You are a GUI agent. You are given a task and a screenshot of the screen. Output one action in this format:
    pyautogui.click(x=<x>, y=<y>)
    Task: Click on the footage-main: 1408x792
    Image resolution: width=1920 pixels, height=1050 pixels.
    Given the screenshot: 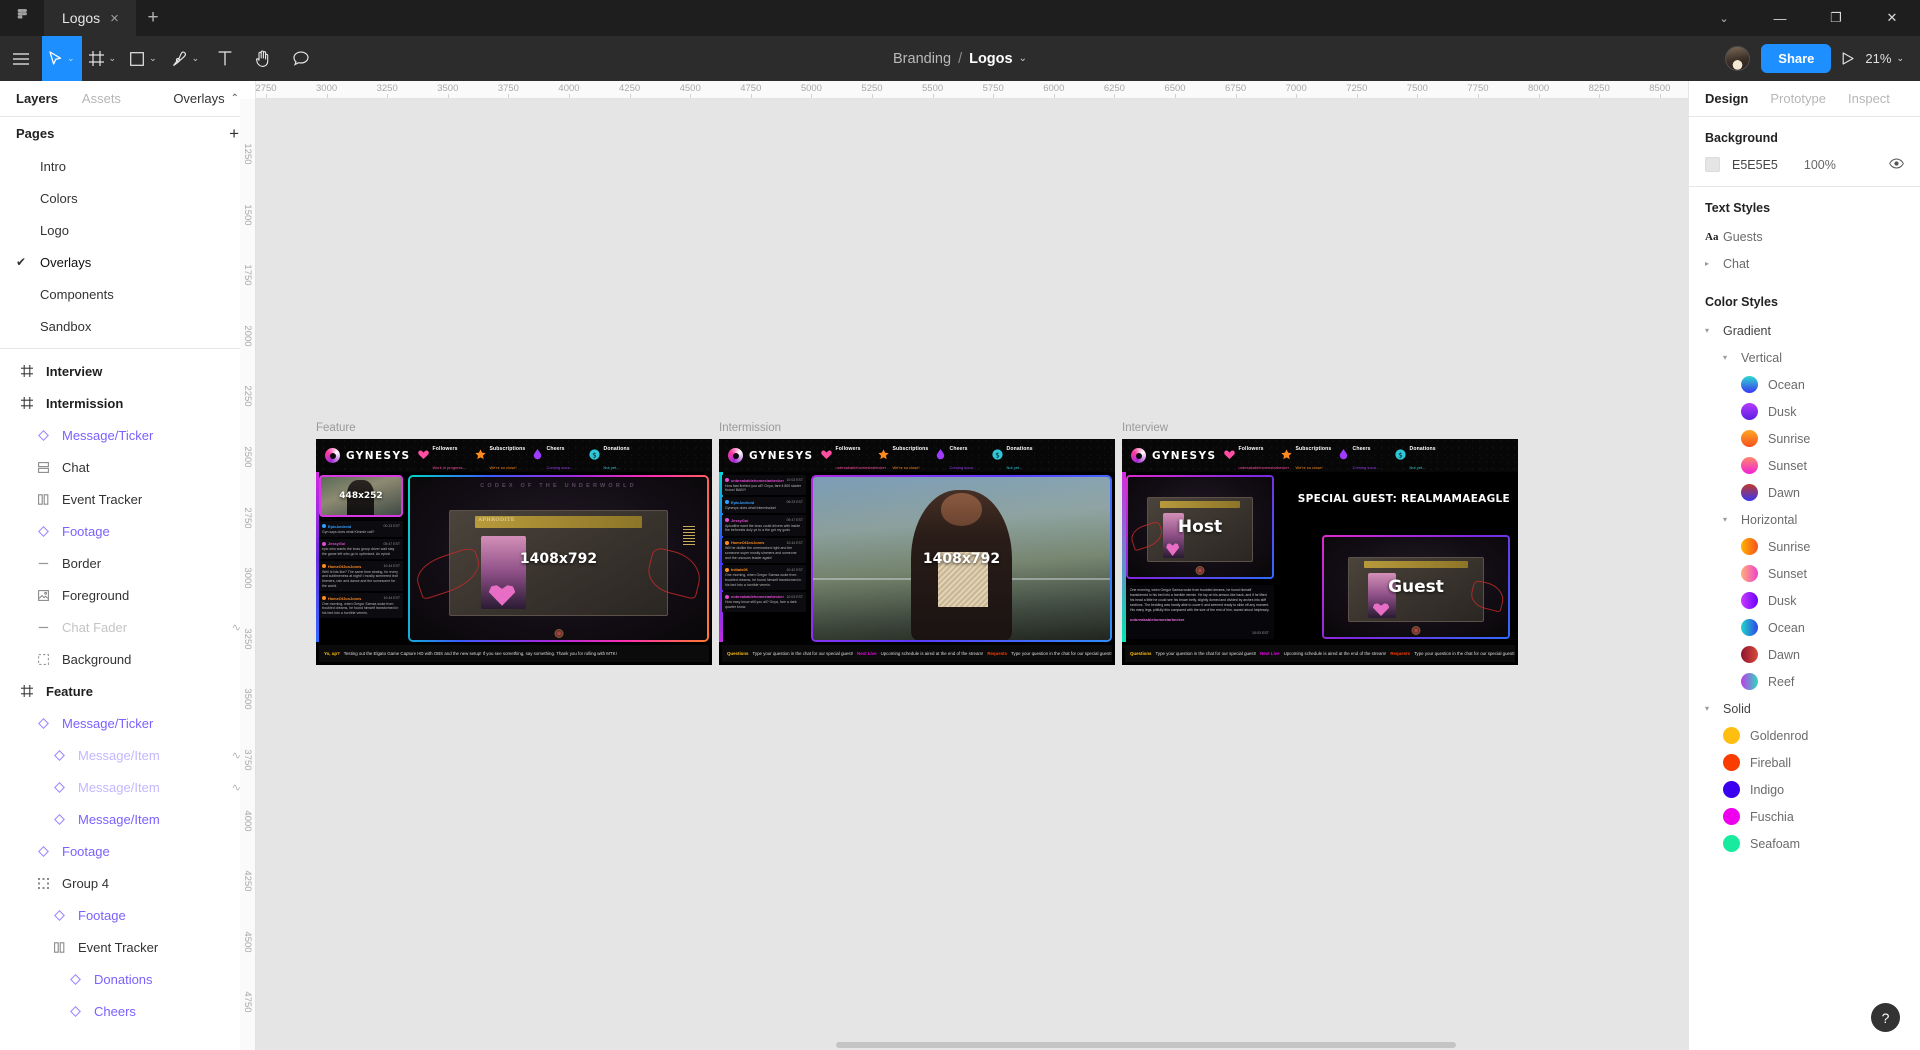 What is the action you would take?
    pyautogui.click(x=961, y=558)
    